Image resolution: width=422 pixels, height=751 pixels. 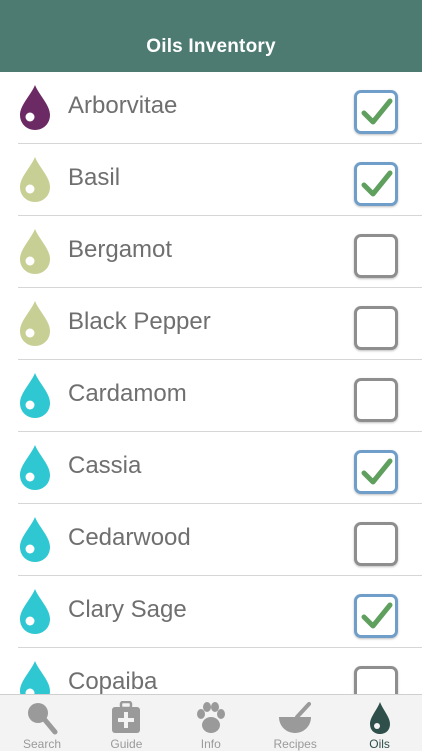 I want to click on oil-name: Cardamom, so click(x=127, y=393).